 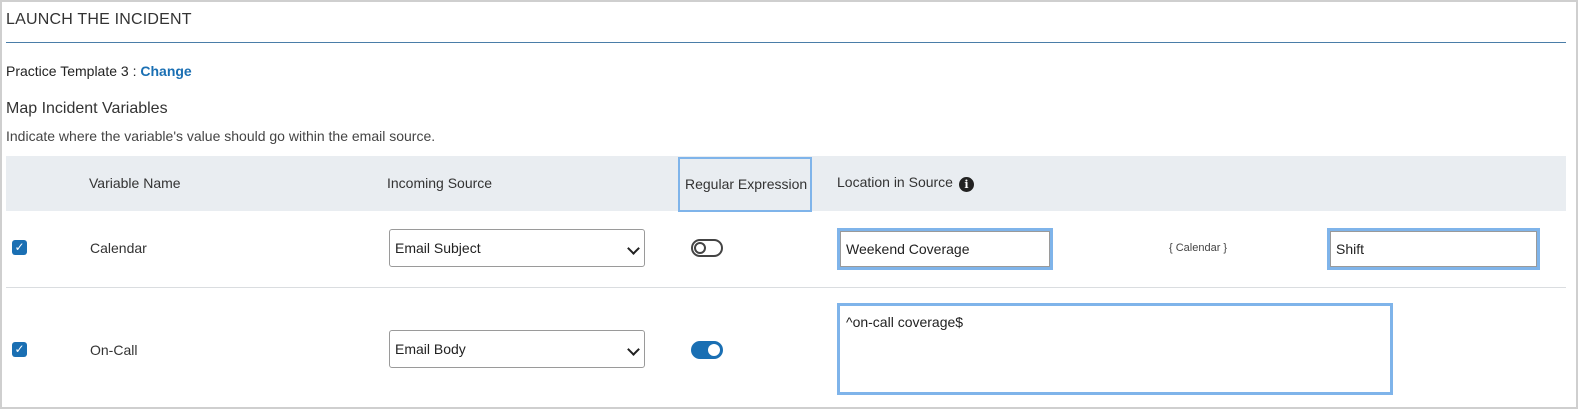 What do you see at coordinates (165, 71) in the screenshot?
I see `change-template-link: Change` at bounding box center [165, 71].